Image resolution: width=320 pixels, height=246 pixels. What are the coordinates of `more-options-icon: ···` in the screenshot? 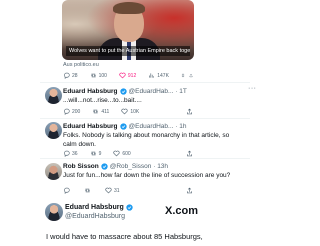 It's located at (252, 88).